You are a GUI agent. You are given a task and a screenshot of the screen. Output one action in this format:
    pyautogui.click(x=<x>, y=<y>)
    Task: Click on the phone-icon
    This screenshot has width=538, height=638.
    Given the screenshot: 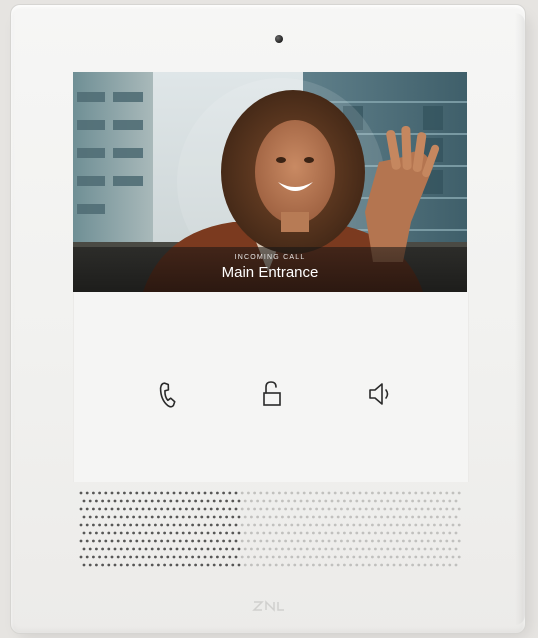 What is the action you would take?
    pyautogui.click(x=167, y=395)
    